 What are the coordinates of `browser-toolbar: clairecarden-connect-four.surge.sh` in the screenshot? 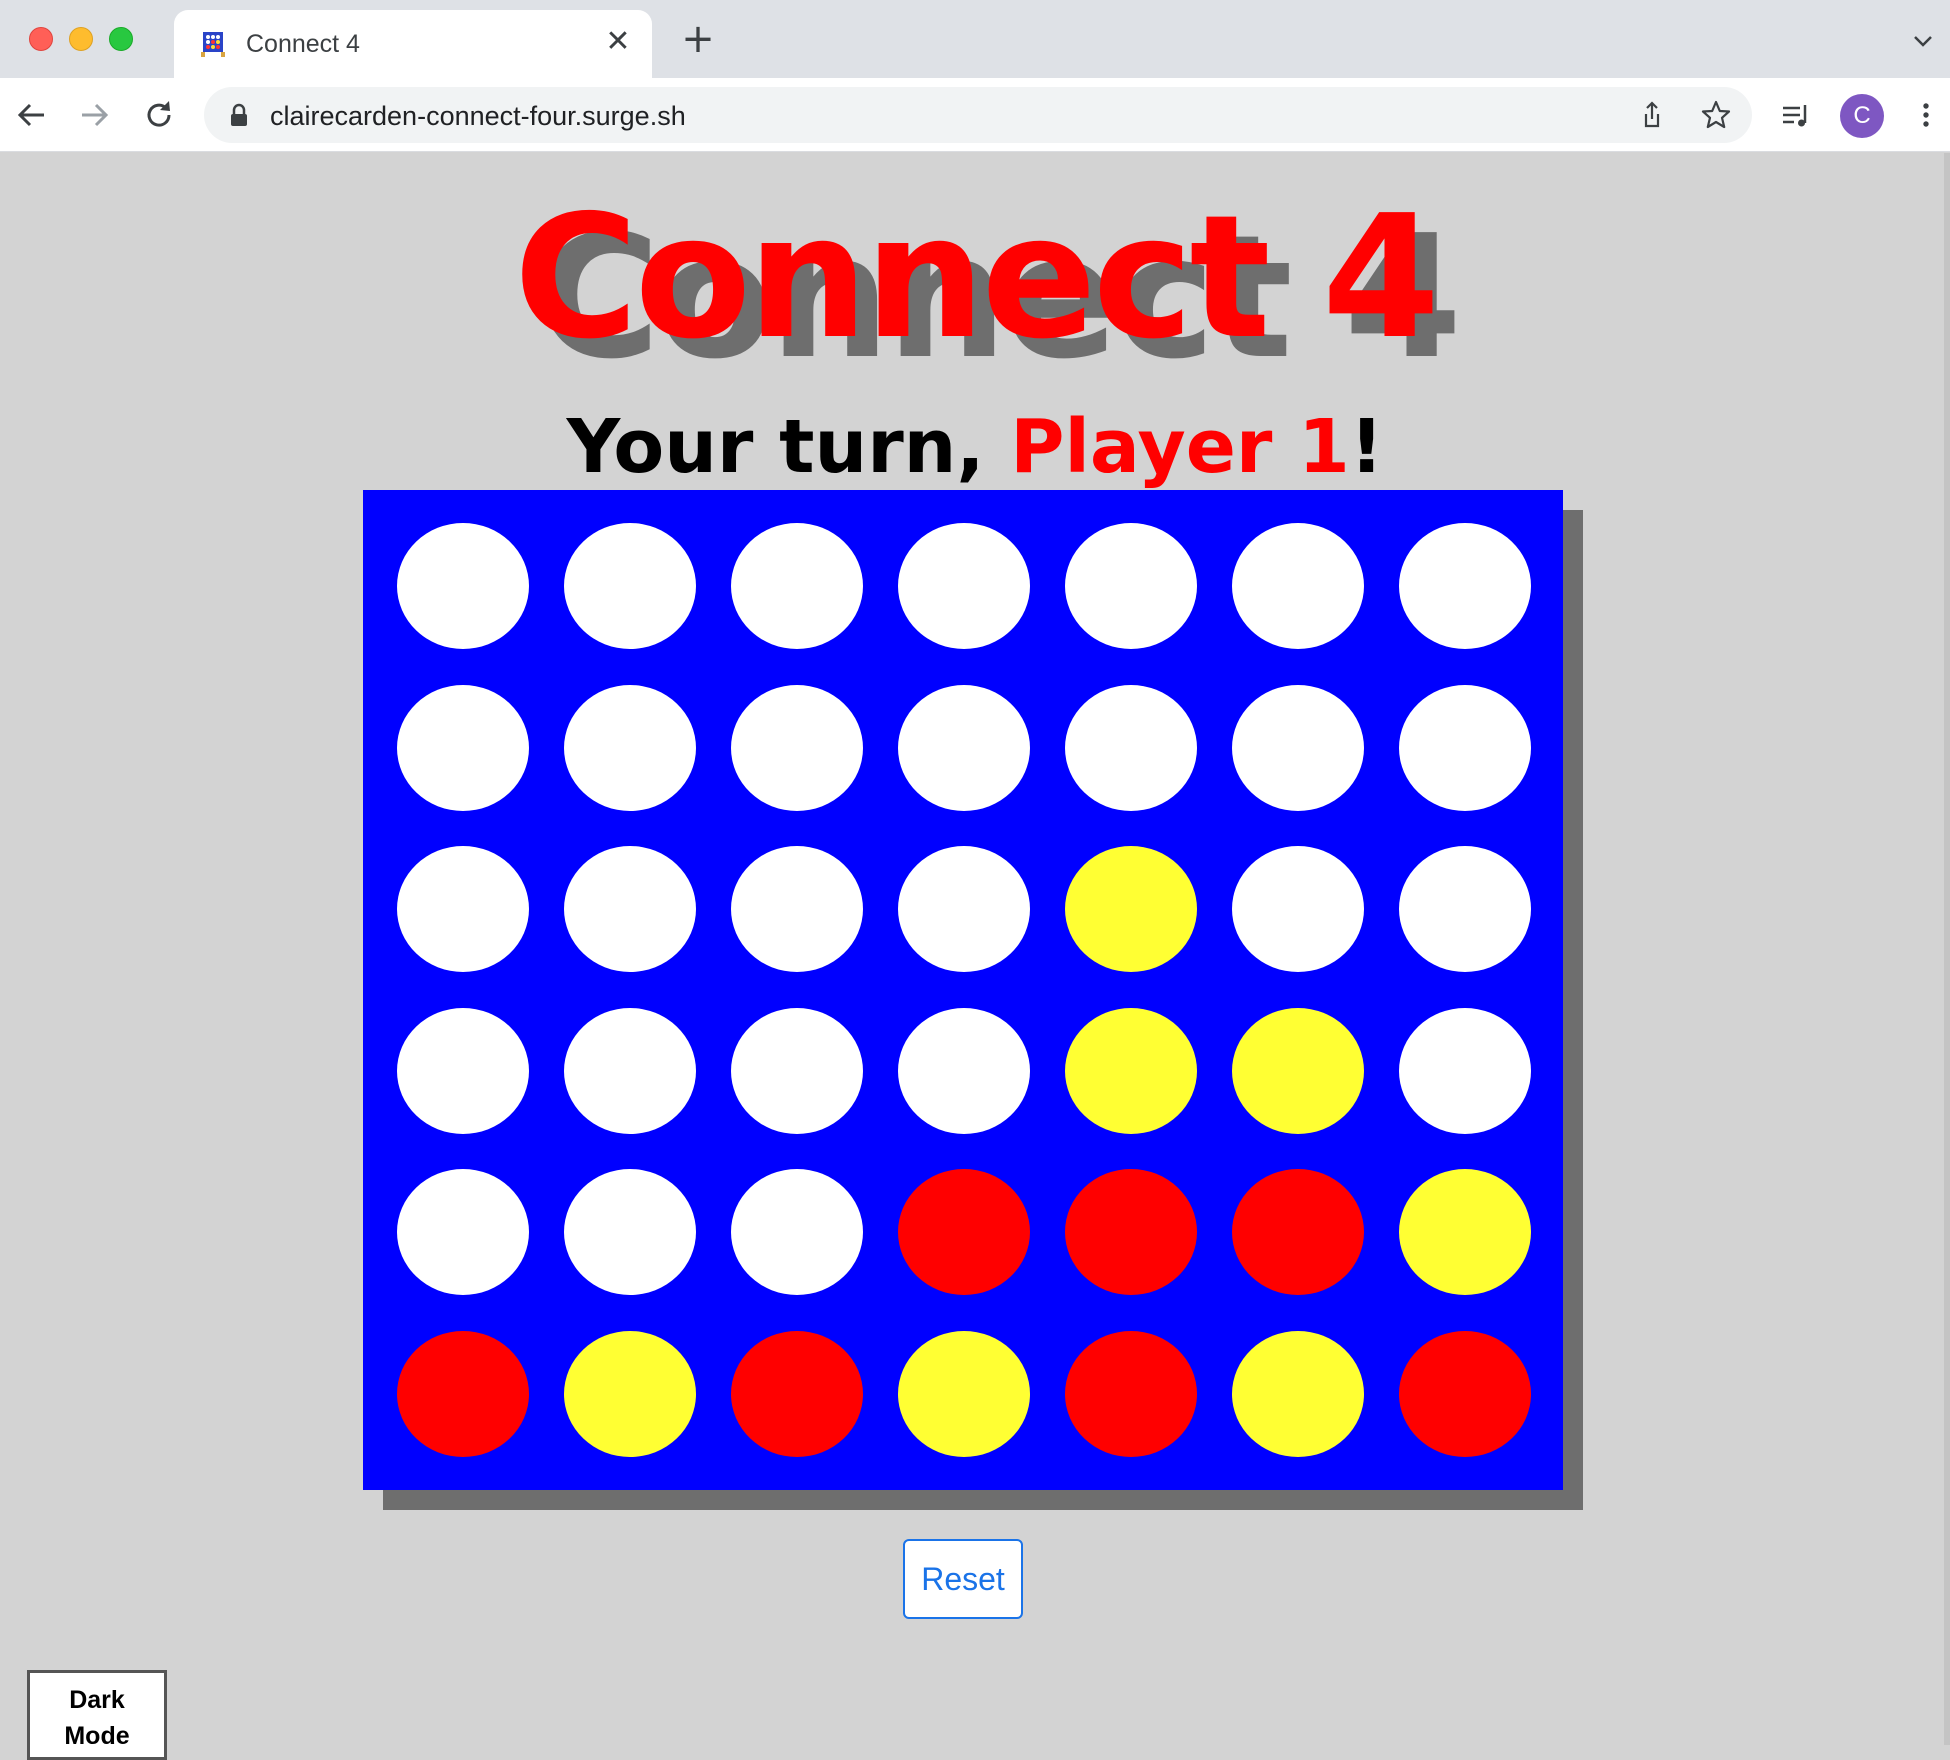 It's located at (975, 115).